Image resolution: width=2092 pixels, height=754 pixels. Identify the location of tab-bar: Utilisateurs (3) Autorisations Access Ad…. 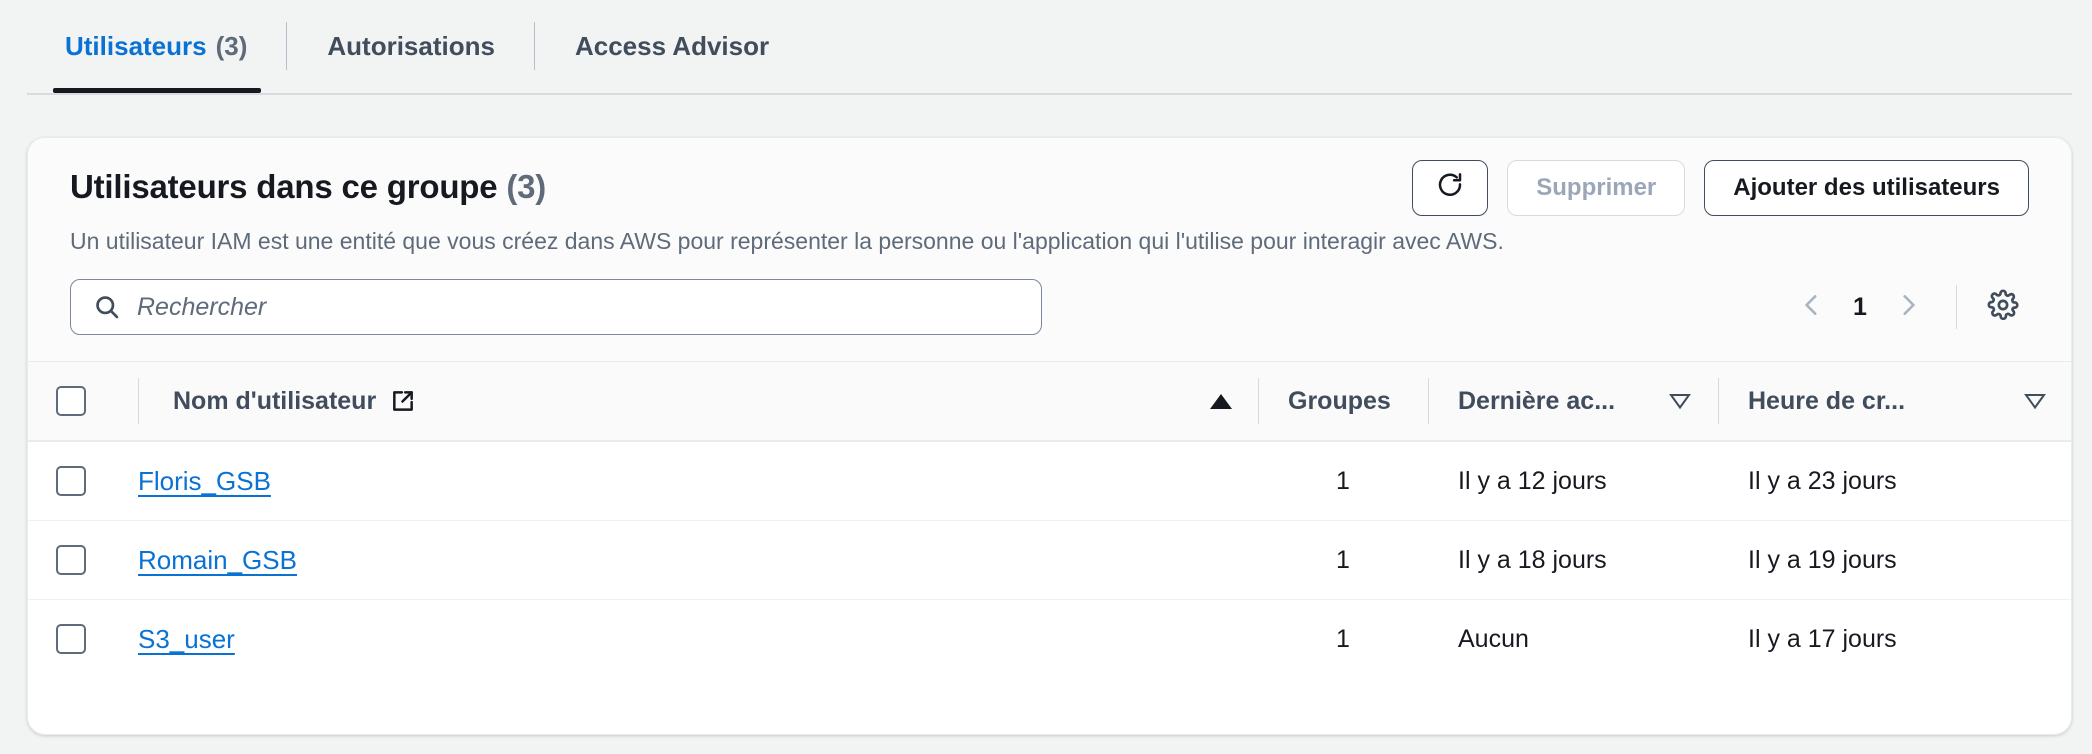
(1046, 48).